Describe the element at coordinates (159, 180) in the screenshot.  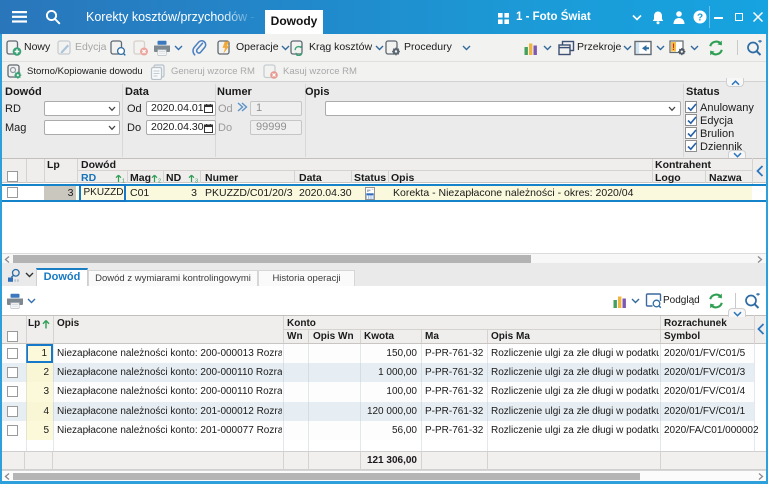
I see `svg-text: 2` at that location.